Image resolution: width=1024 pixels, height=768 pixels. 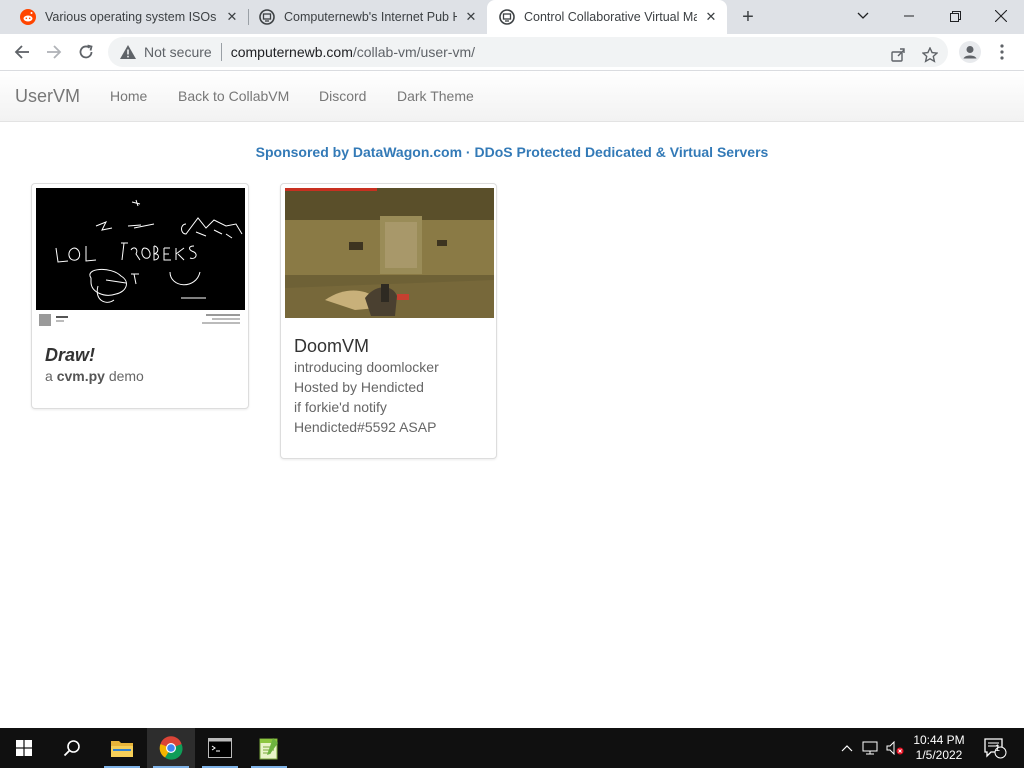 I want to click on notification-center-icon: 1, so click(x=995, y=748).